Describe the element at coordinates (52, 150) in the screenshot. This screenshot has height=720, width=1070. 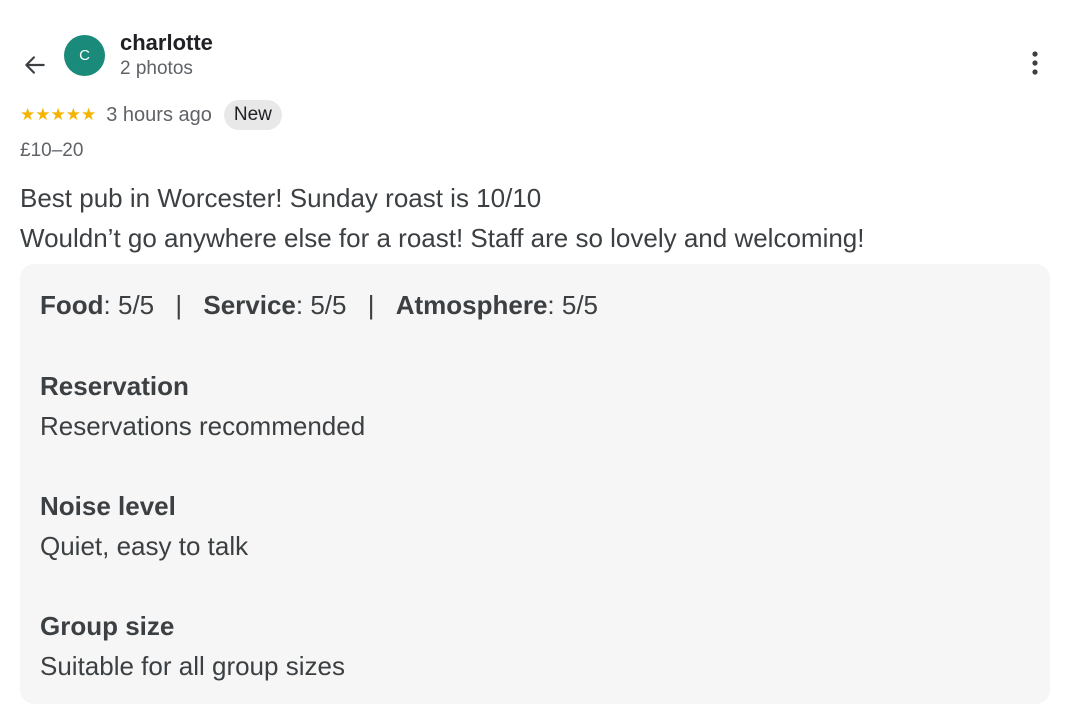
I see `price-range: £10–20` at that location.